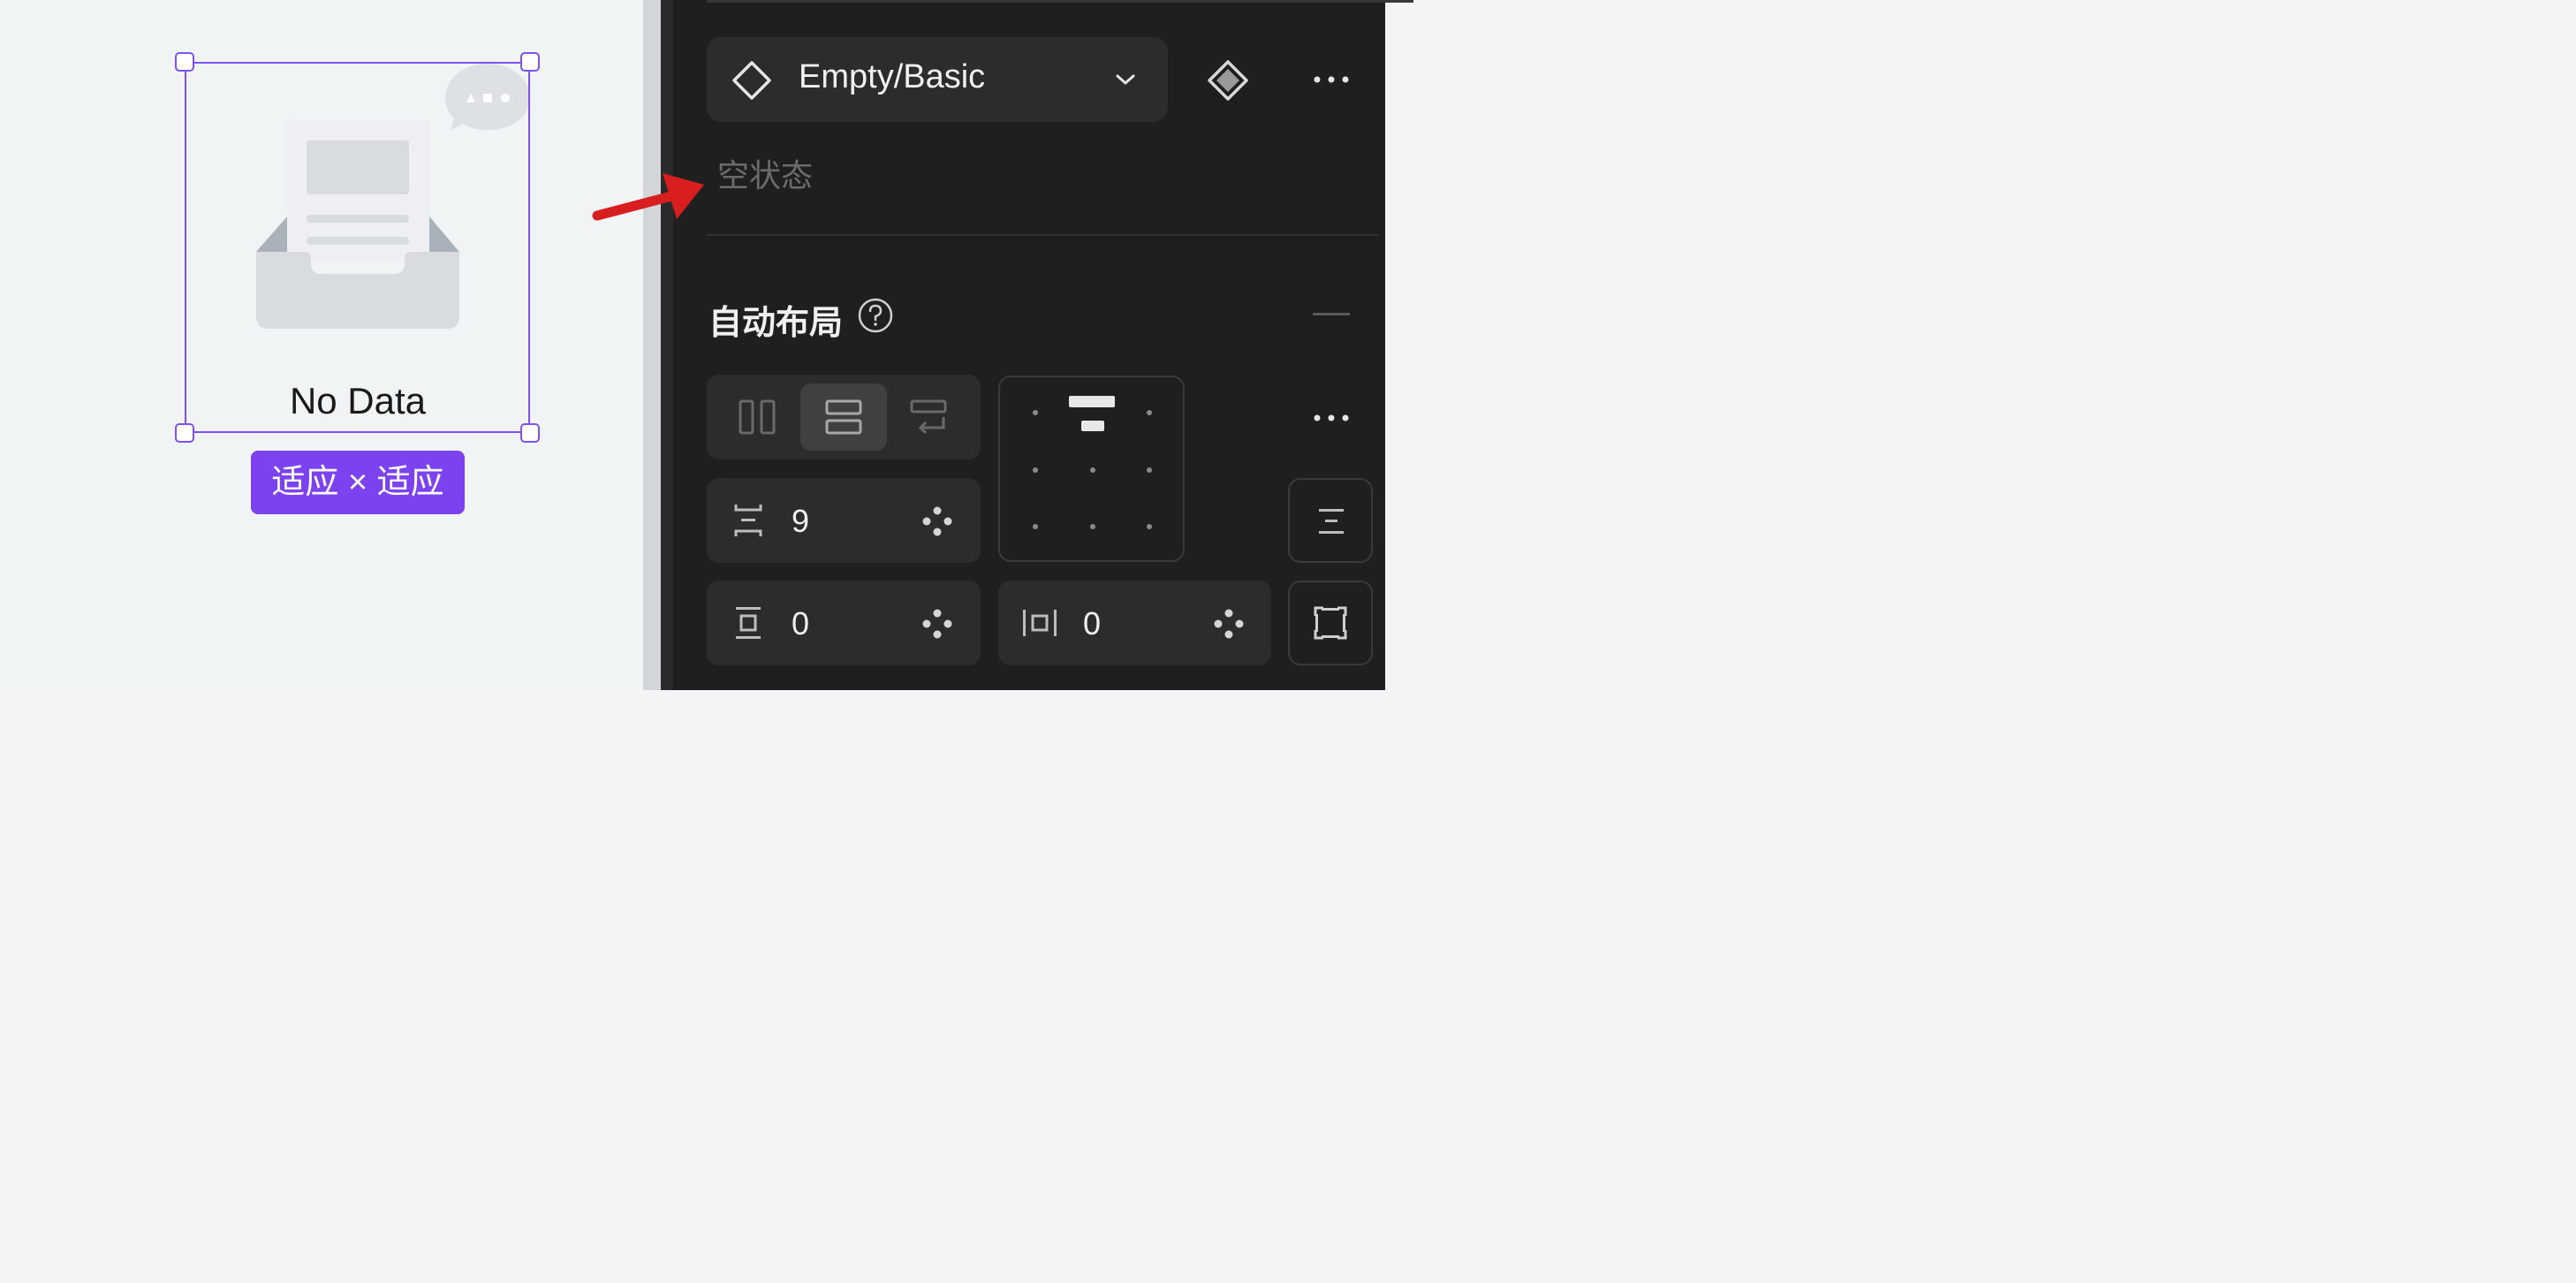 Image resolution: width=2576 pixels, height=1283 pixels. Describe the element at coordinates (1228, 80) in the screenshot. I see `main-component-icon` at that location.